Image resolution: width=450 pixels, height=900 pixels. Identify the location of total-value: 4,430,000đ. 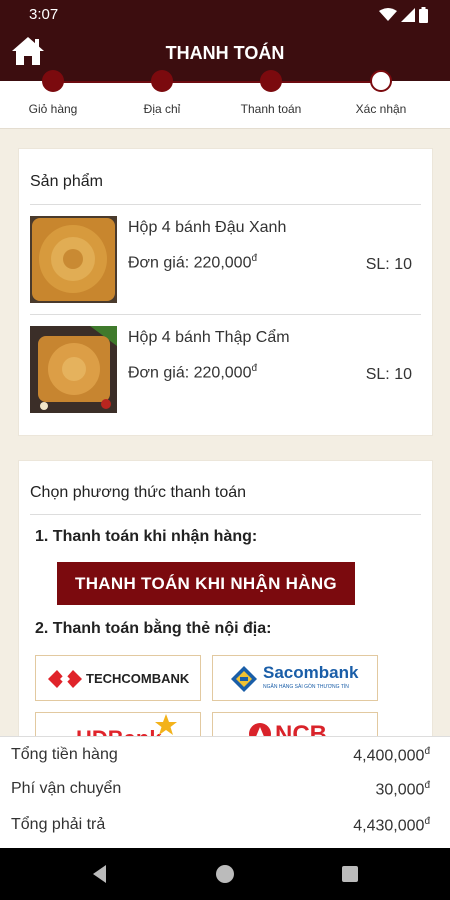
(391, 825).